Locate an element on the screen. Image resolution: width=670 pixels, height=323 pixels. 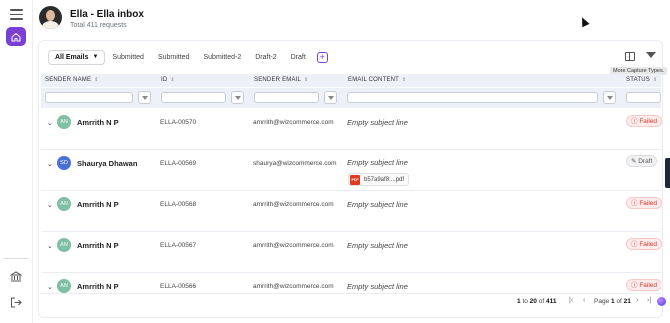
home-icon is located at coordinates (16, 36).